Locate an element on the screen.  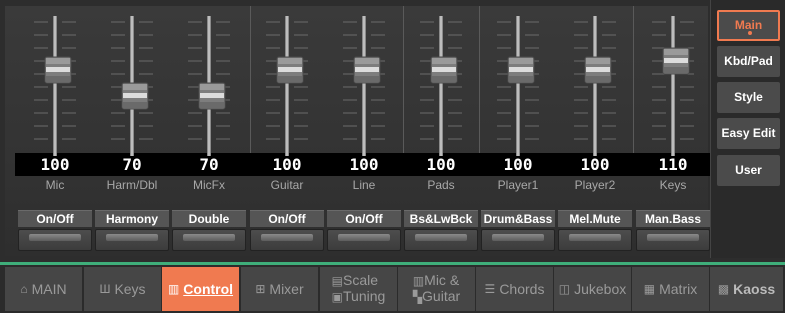
channel-value: 110 is located at coordinates (673, 164).